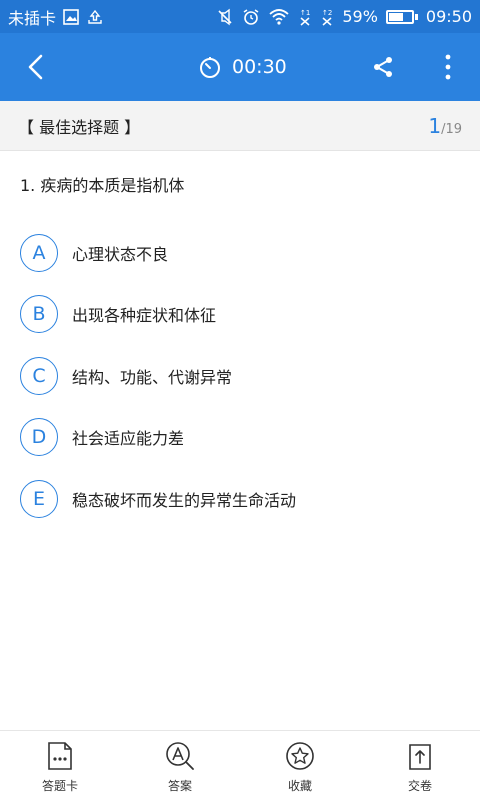  Describe the element at coordinates (128, 439) in the screenshot. I see `option-text: 社会适应能力差` at that location.